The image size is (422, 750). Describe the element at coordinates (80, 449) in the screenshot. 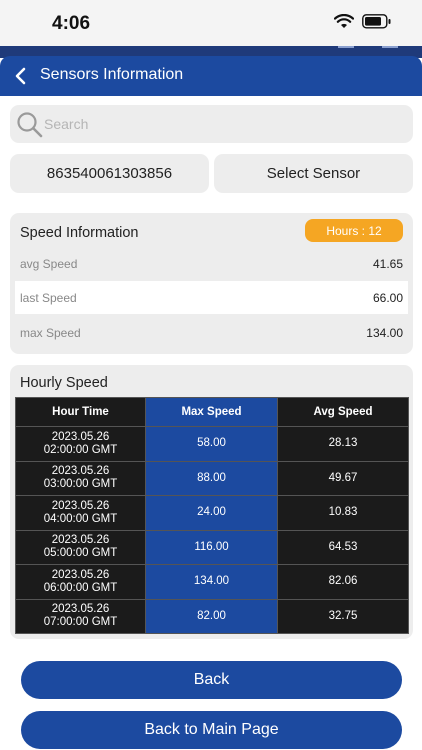

I see `hour-time: 02:00:00 GMT` at that location.